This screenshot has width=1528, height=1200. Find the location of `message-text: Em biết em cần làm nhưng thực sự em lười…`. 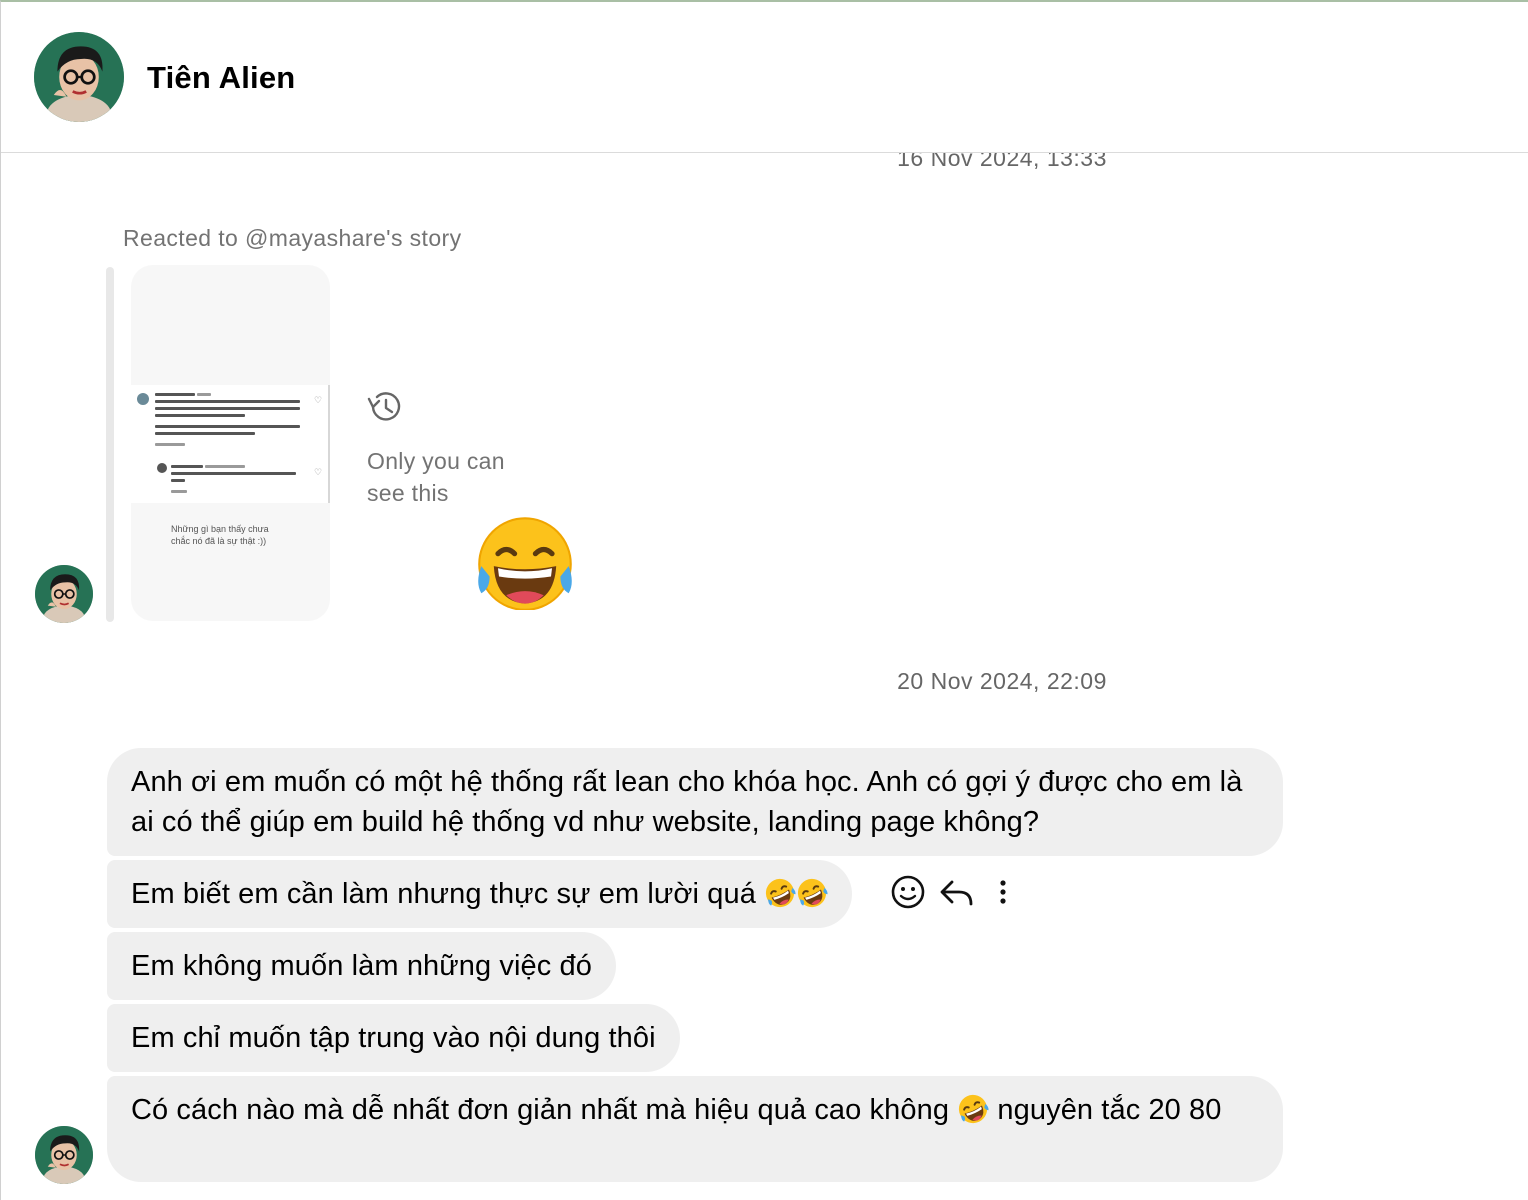

message-text: Em biết em cần làm nhưng thực sự em lười… is located at coordinates (443, 894).